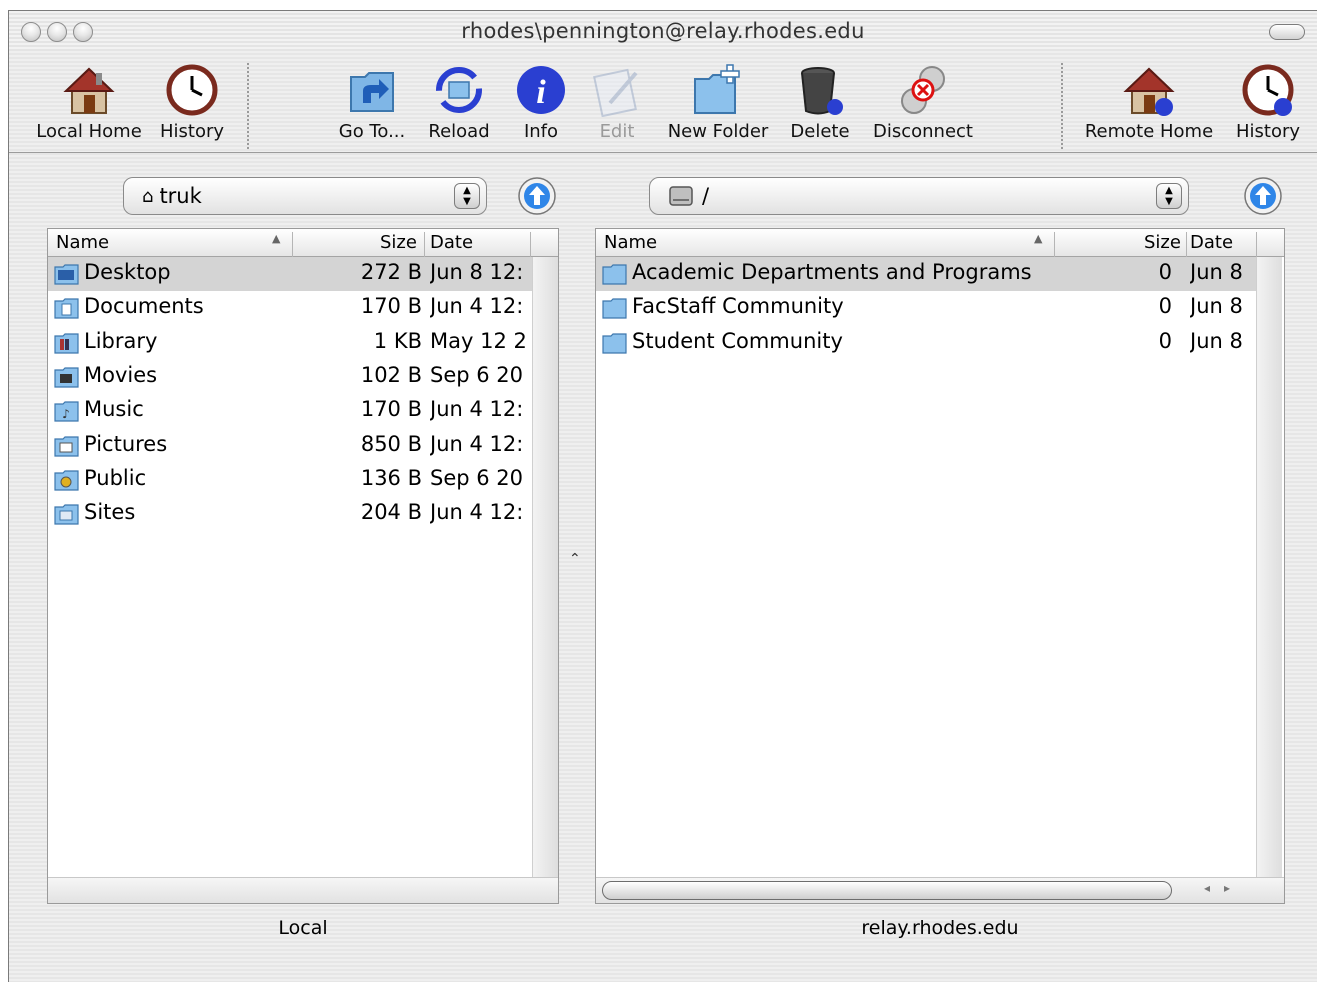 Image resolution: width=1317 pixels, height=982 pixels. Describe the element at coordinates (926, 343) in the screenshot. I see `remote-file-row: Student Community 0 Jun 8` at that location.